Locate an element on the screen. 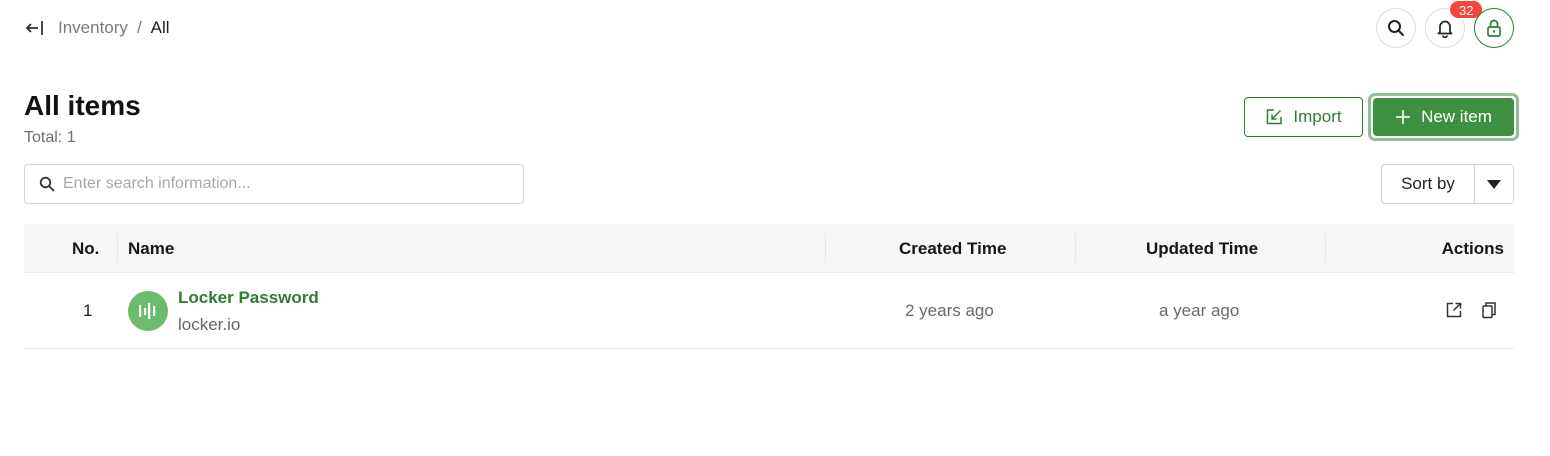 The height and width of the screenshot is (456, 1550). breadcrumb: Inventory / All is located at coordinates (114, 28).